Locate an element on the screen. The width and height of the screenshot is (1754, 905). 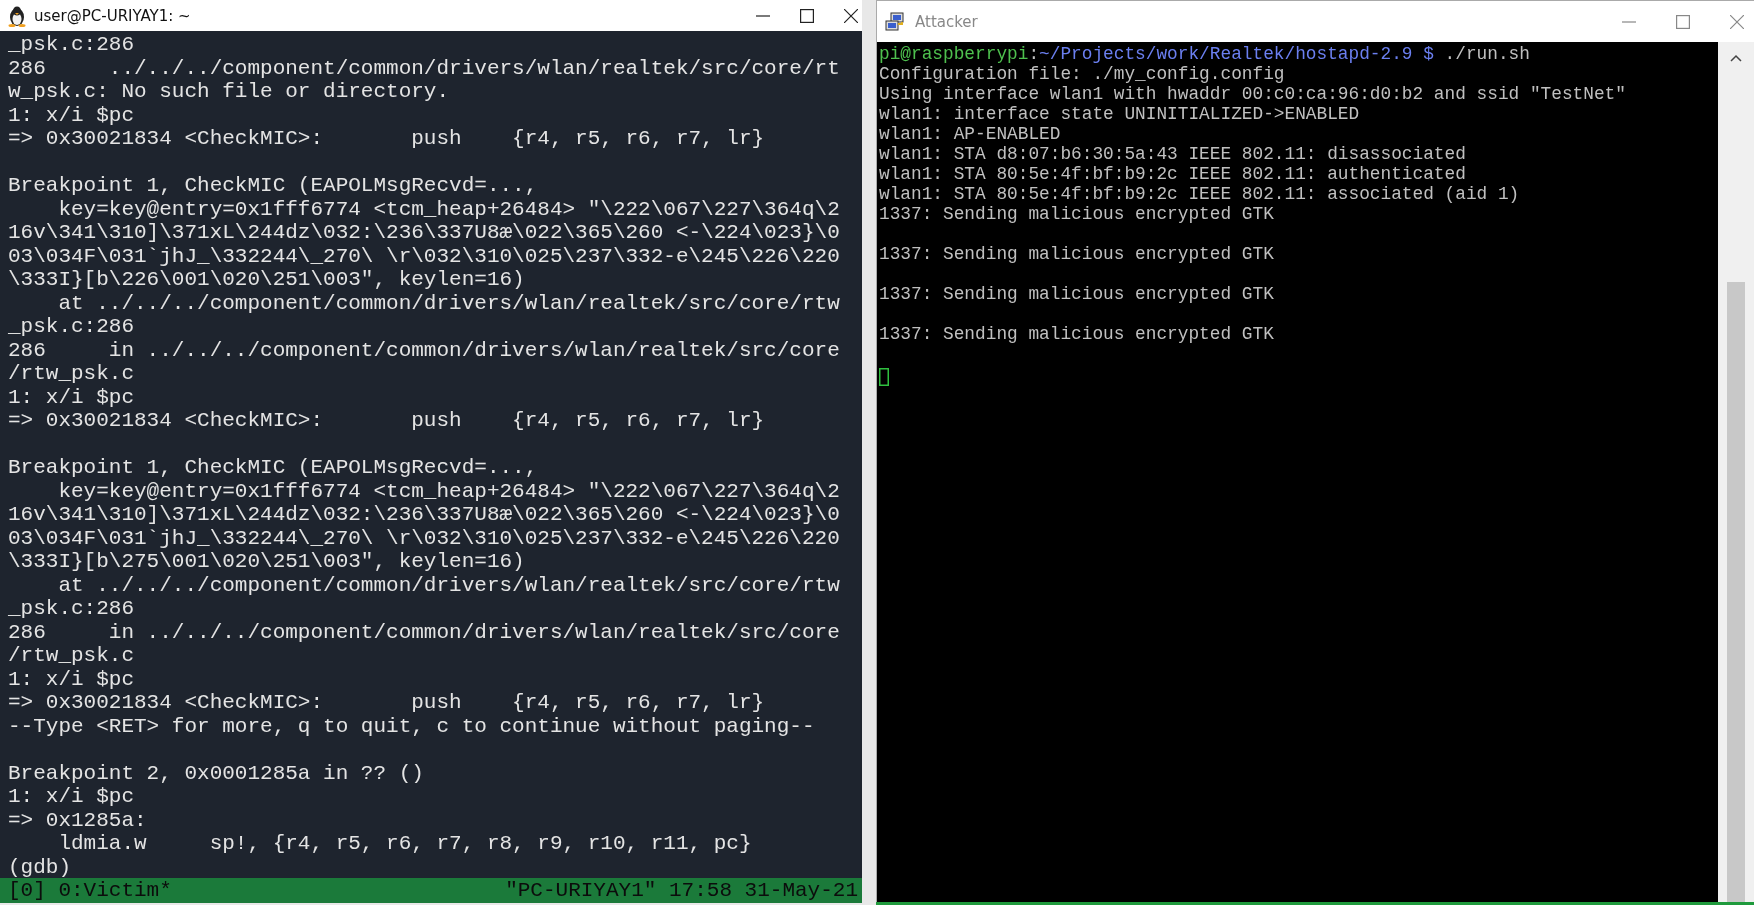
terminal-line: (gdb) is located at coordinates (39, 866).